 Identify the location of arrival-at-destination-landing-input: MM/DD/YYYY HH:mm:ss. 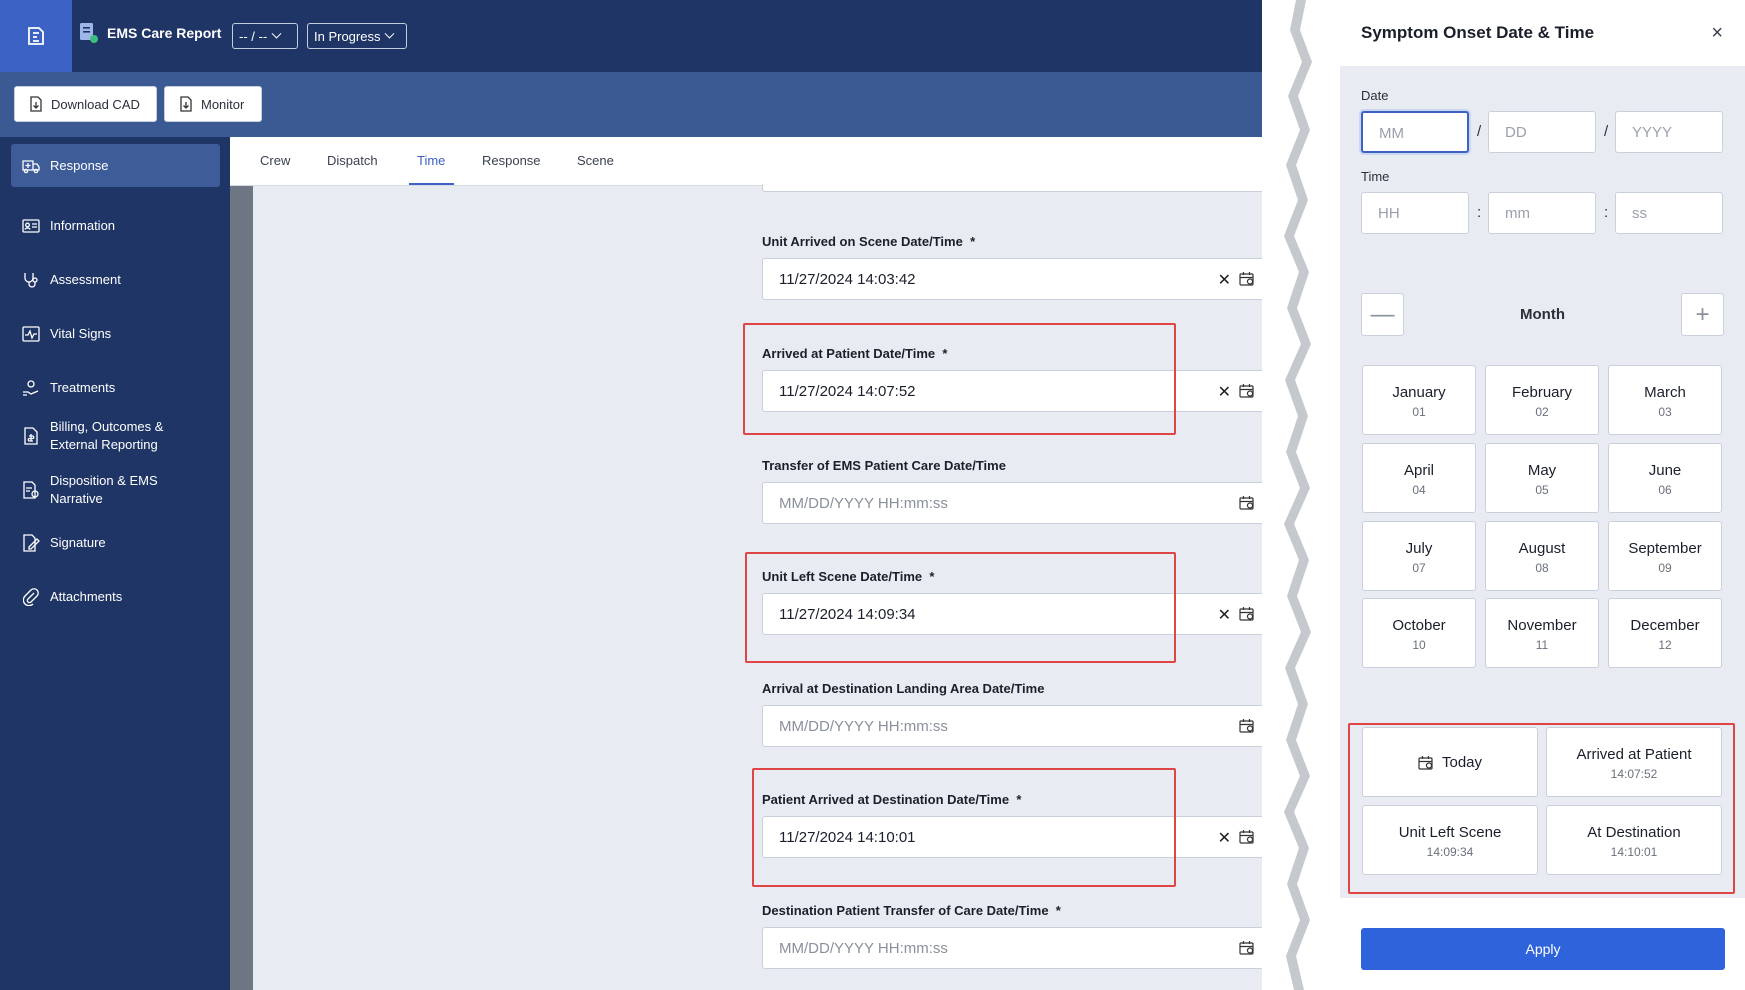
(1015, 726).